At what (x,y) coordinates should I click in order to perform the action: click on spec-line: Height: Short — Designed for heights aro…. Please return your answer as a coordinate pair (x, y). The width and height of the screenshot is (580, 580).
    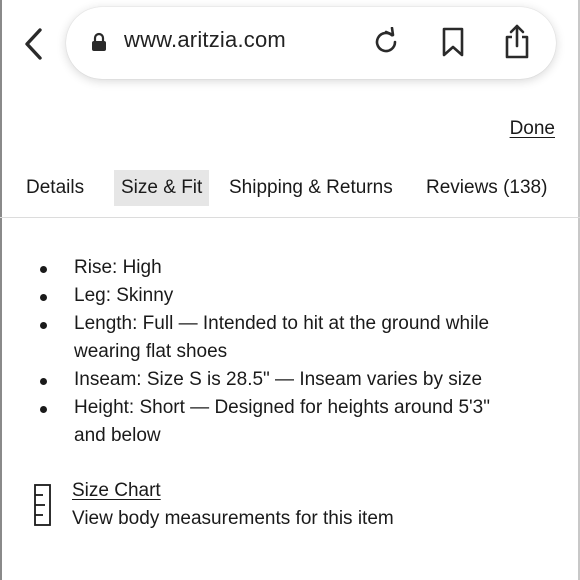
    Looking at the image, I should click on (282, 407).